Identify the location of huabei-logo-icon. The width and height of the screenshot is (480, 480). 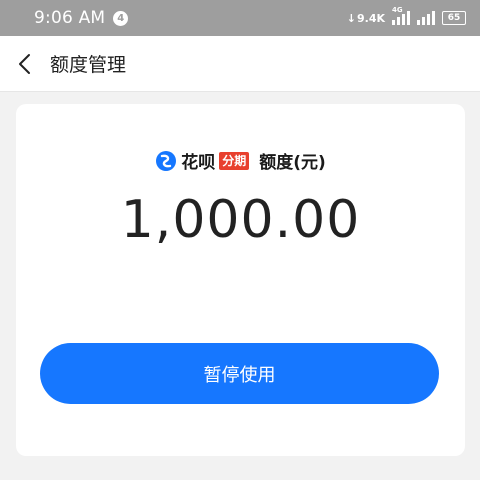
(166, 160).